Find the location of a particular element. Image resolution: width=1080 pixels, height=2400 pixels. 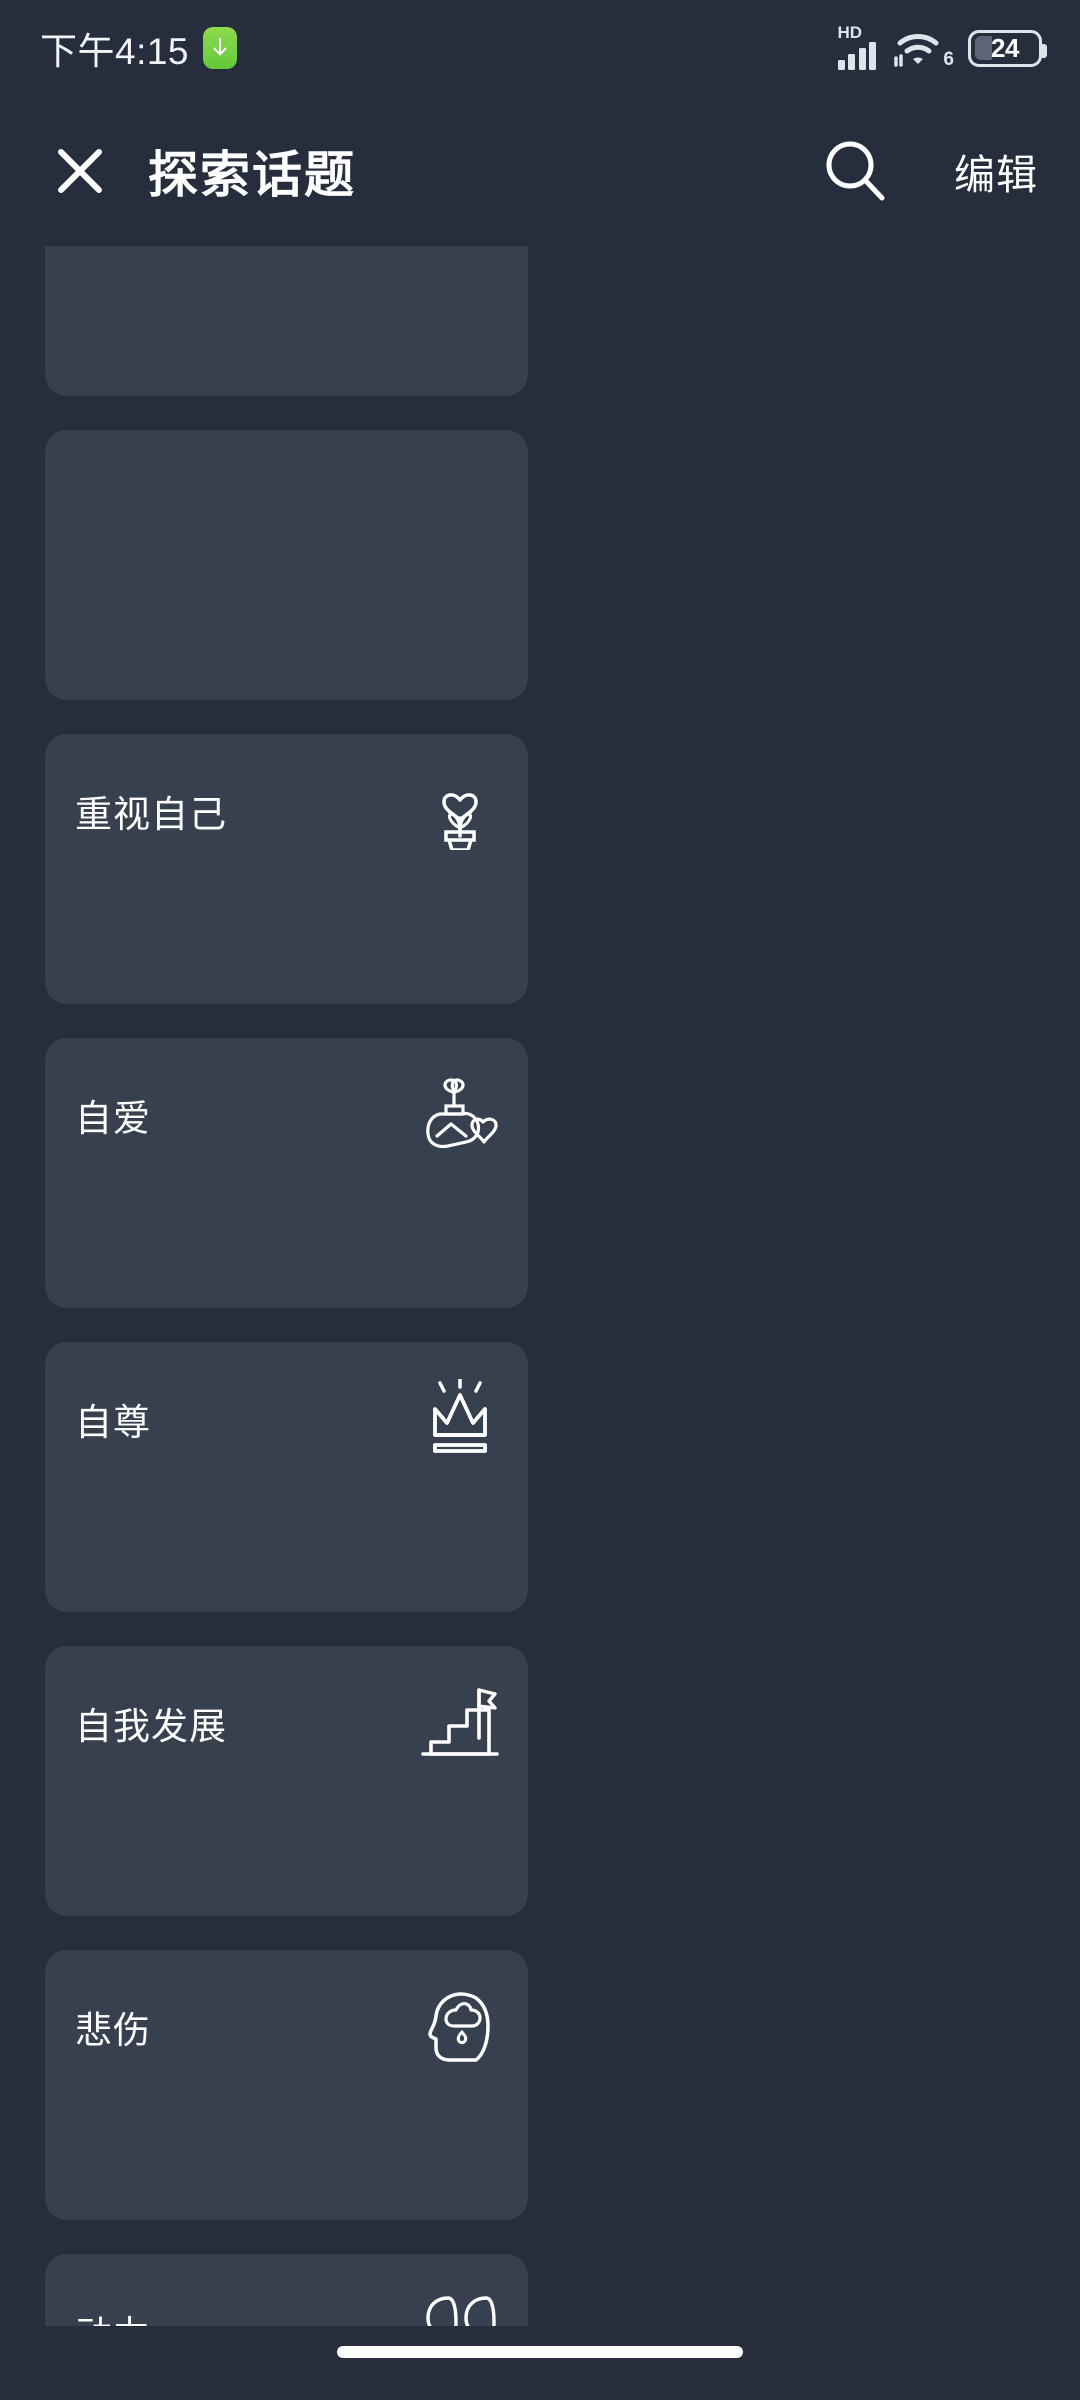

topic-label: 动力 is located at coordinates (113, 2315).